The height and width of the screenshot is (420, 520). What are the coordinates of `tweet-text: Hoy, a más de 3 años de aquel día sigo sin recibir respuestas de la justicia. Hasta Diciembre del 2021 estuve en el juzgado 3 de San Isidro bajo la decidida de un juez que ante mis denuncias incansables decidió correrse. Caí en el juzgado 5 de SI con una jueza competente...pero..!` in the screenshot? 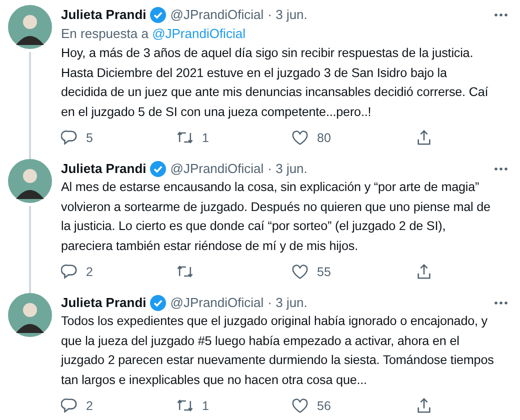 It's located at (275, 83).